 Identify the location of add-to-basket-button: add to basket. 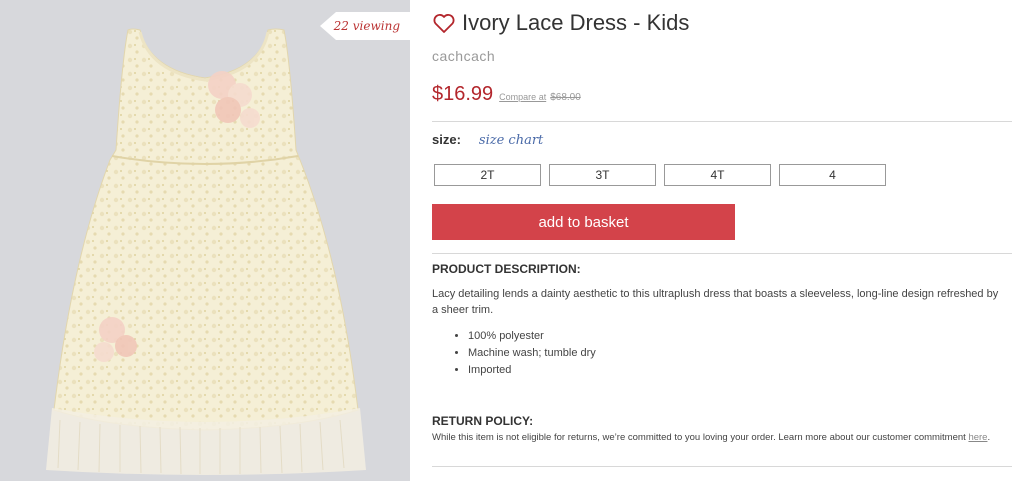
(583, 222).